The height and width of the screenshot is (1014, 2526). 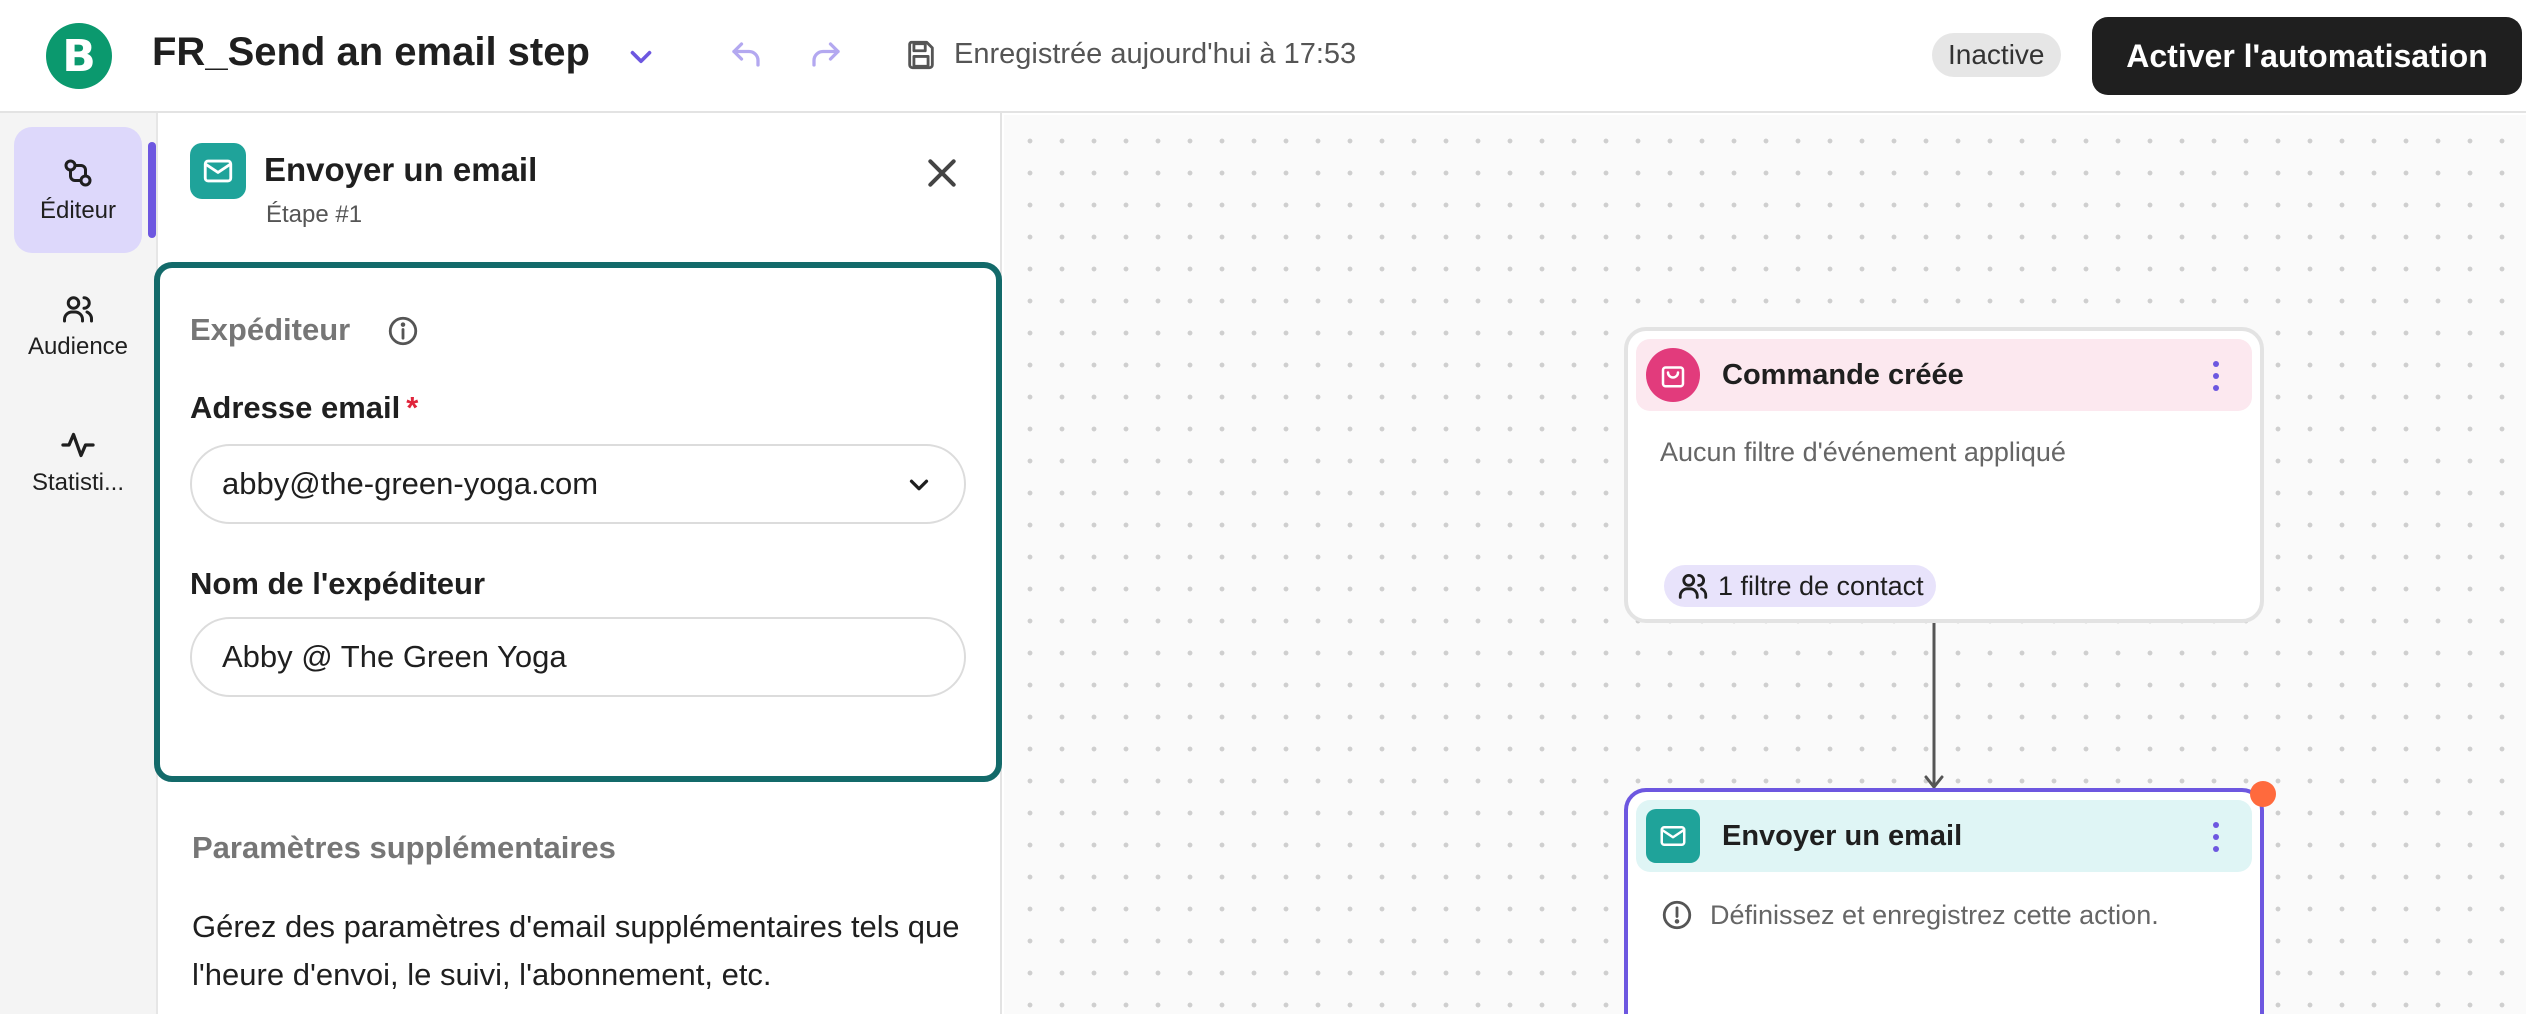 I want to click on info-icon, so click(x=403, y=331).